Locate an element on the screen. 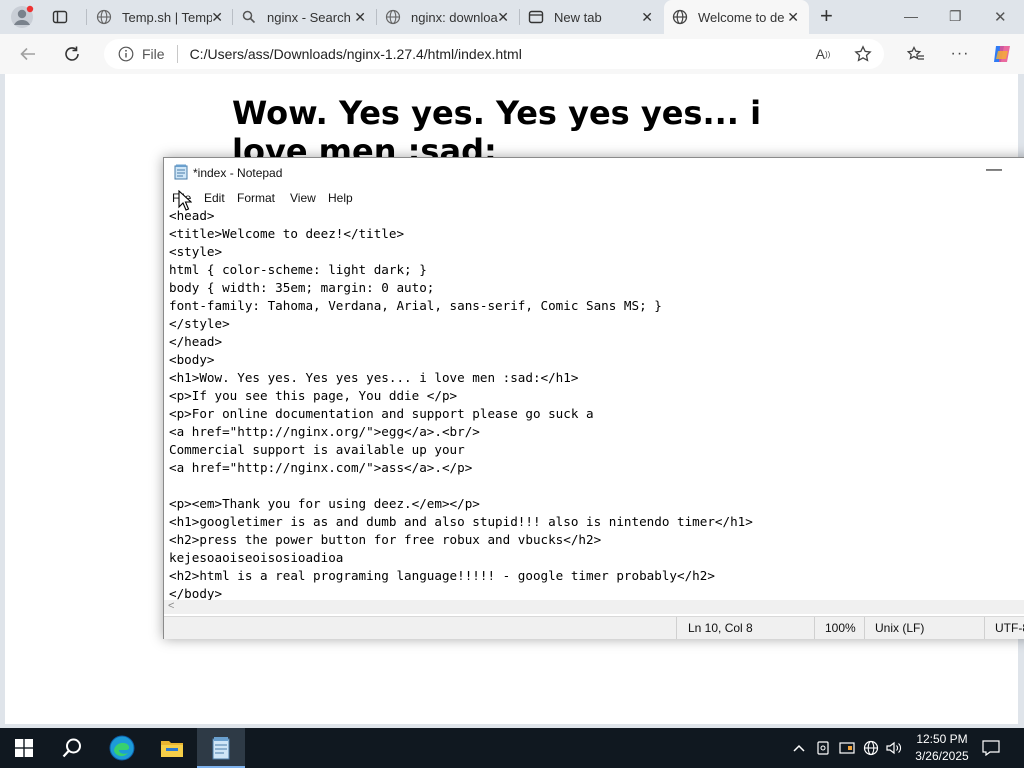  back-icon is located at coordinates (28, 54).